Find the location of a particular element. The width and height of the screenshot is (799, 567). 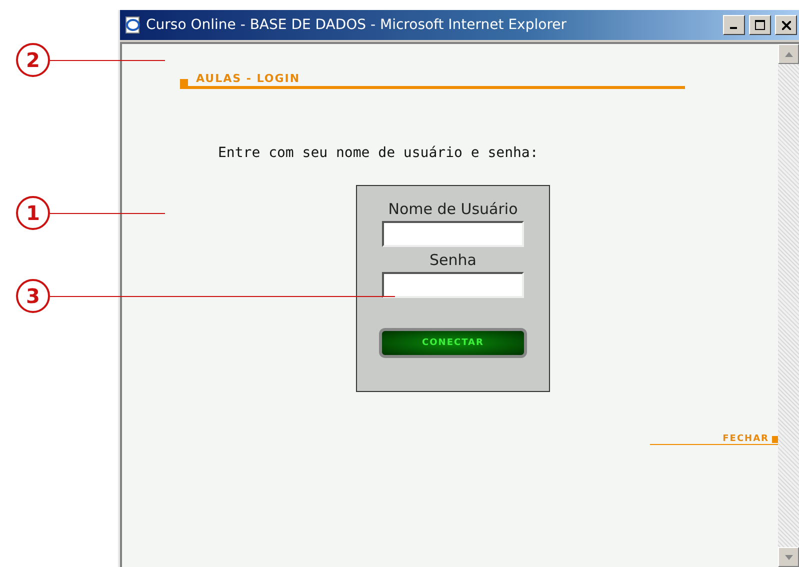

scrollbar is located at coordinates (788, 305).